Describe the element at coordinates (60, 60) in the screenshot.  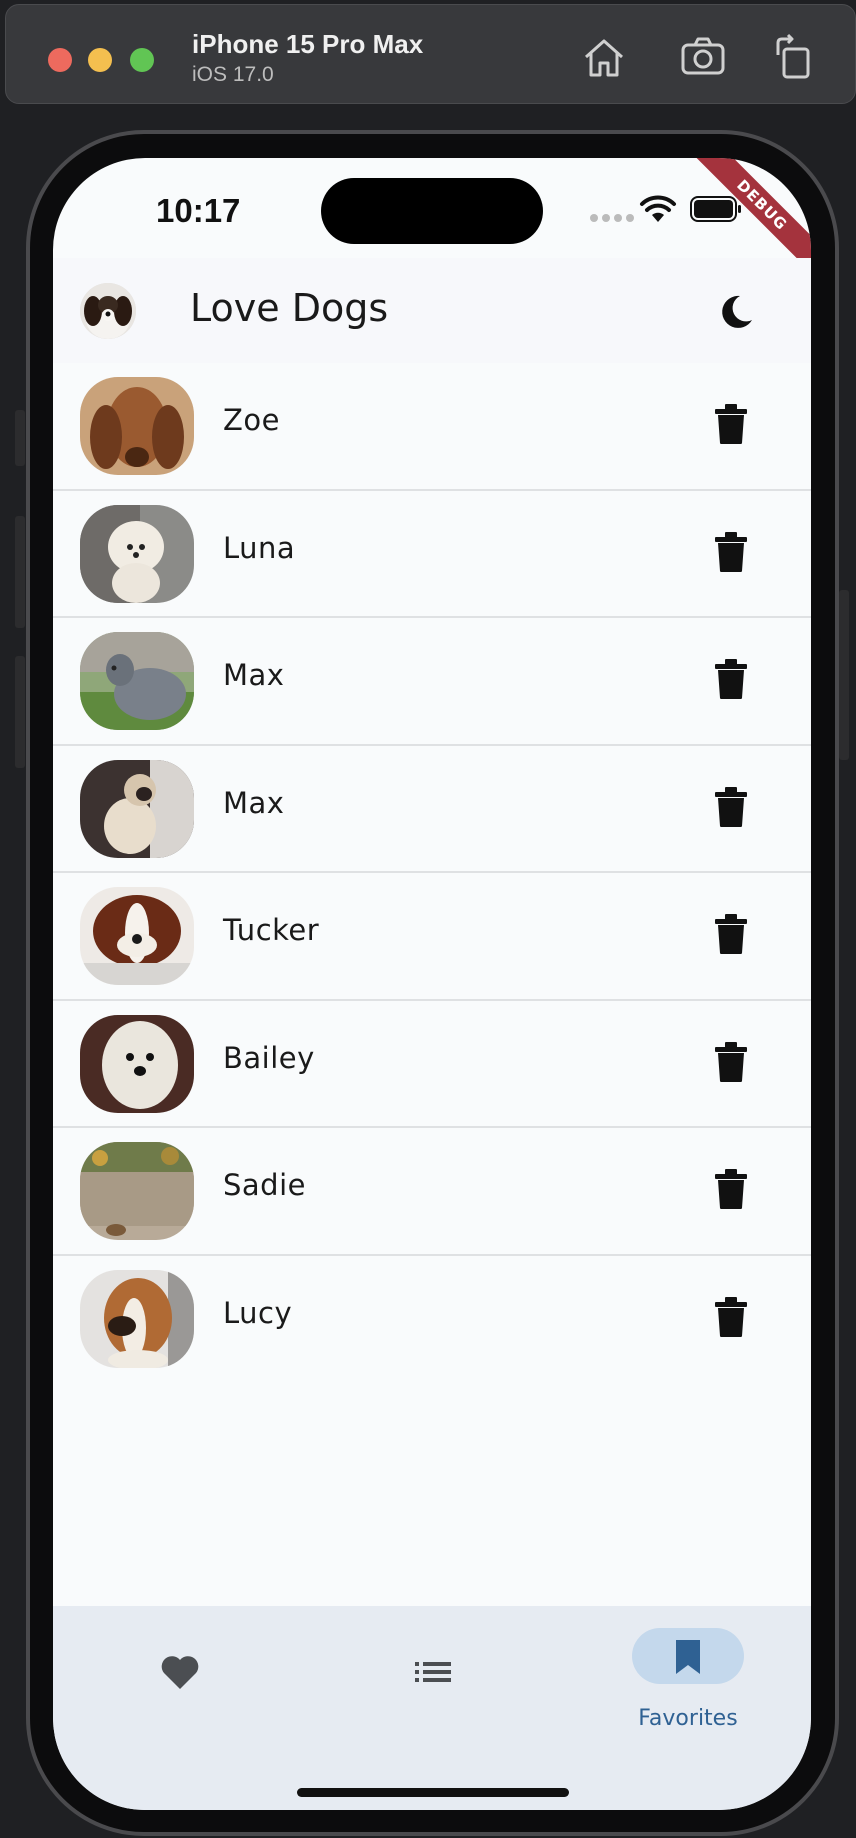
I see `close-window-button` at that location.